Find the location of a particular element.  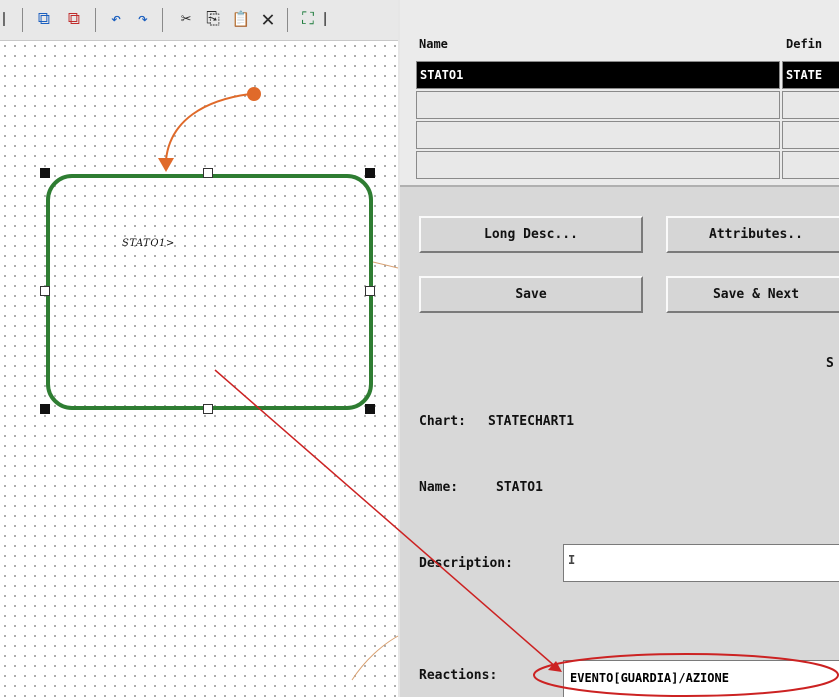

text-cursor-icon: I is located at coordinates (572, 560).